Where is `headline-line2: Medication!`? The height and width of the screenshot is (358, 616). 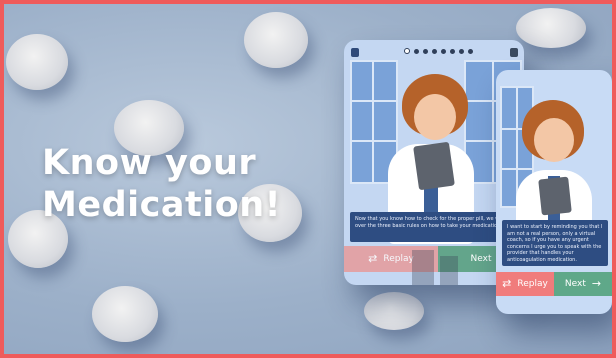 headline-line2: Medication! is located at coordinates (162, 205).